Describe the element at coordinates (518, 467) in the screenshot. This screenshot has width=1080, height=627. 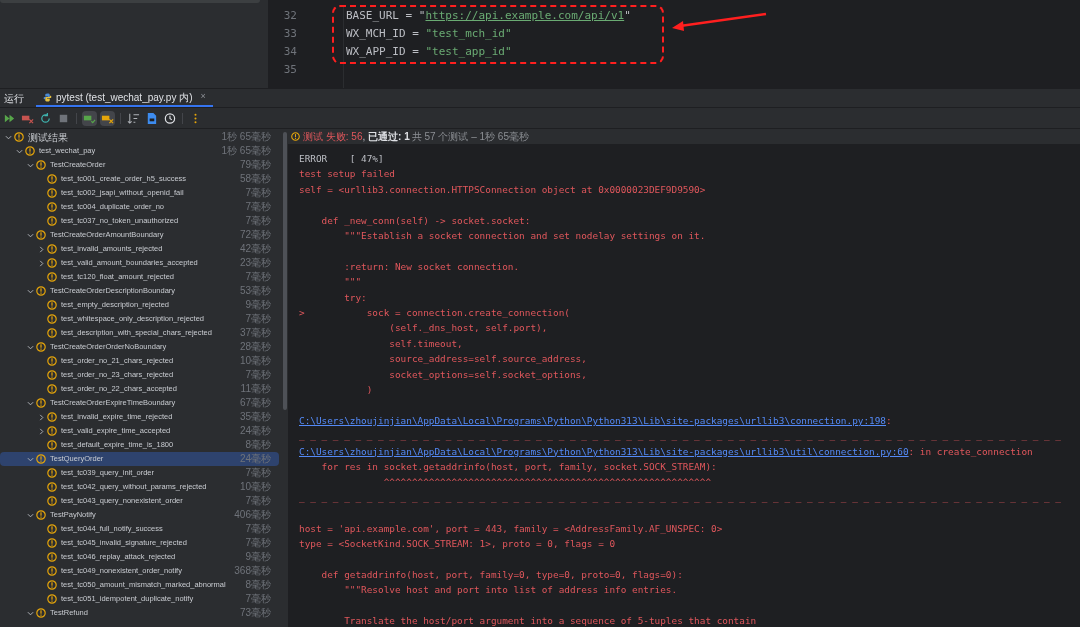
I see `console-line: for res in socket.getaddrinfo(host, port, family, socket.SOCK_STREAM):` at that location.